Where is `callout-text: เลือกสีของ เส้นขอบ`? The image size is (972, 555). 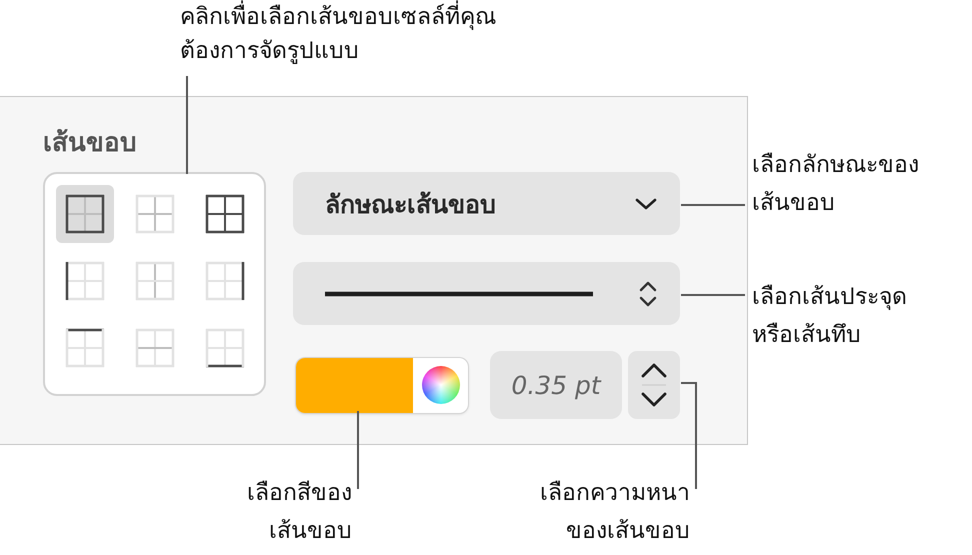
callout-text: เลือกสีของ เส้นขอบ is located at coordinates (299, 512).